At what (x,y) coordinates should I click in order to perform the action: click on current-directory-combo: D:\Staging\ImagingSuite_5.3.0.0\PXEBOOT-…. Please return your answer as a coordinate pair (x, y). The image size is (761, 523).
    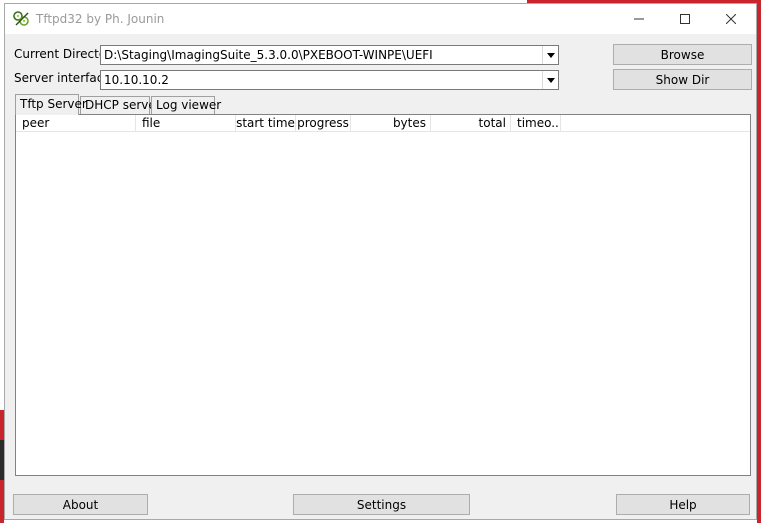
    Looking at the image, I should click on (329, 55).